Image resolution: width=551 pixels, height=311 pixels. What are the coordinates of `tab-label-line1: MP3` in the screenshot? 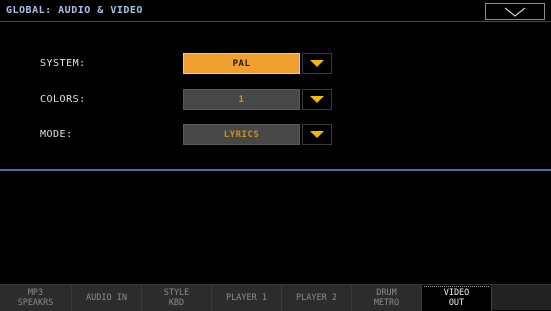 It's located at (35, 293).